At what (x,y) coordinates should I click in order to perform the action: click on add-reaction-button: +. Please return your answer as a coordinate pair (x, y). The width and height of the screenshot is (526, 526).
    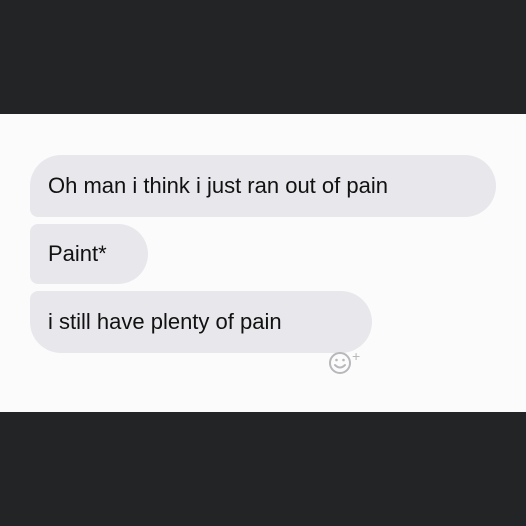
    Looking at the image, I should click on (349, 362).